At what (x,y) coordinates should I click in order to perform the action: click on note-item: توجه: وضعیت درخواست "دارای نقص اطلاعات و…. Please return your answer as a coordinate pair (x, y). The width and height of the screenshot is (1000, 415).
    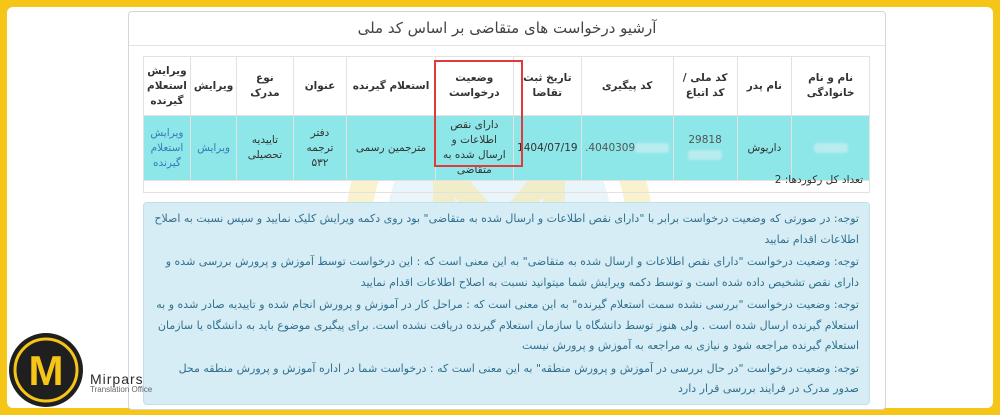
    Looking at the image, I should click on (512, 272).